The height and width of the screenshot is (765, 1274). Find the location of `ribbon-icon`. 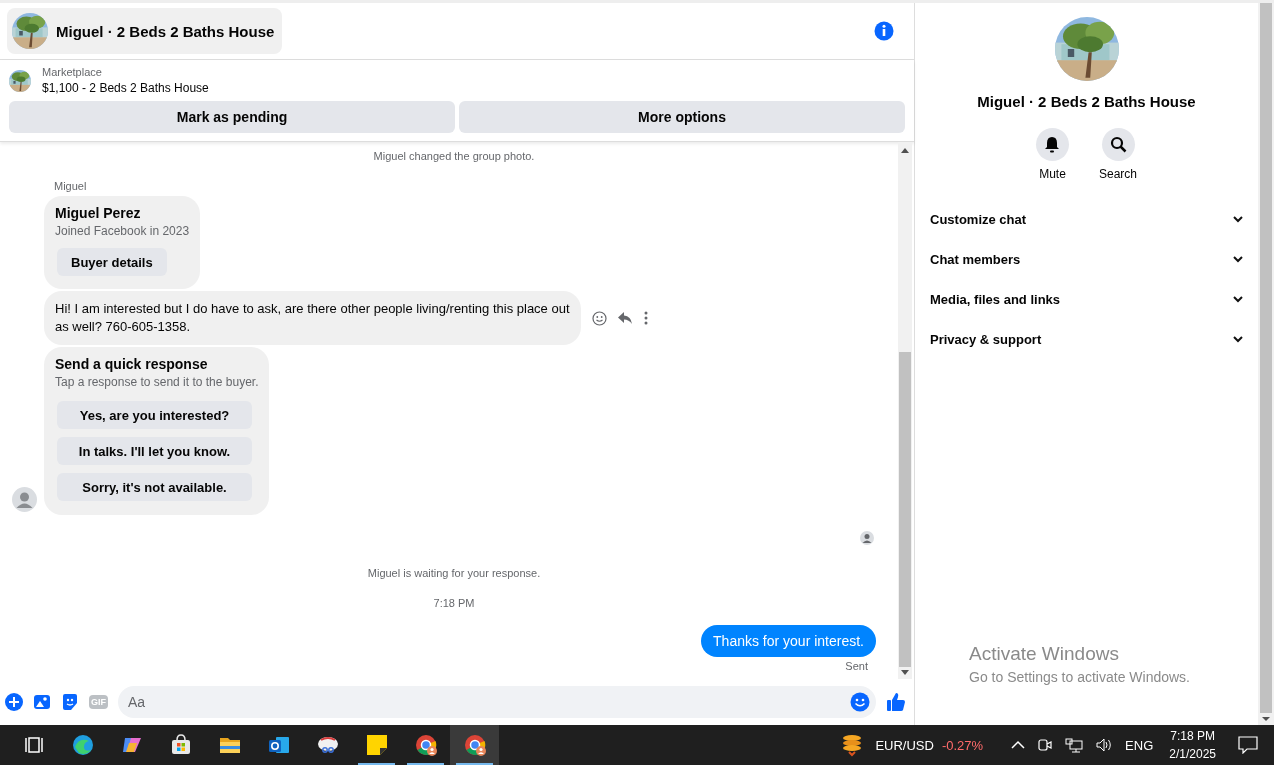

ribbon-icon is located at coordinates (131, 745).